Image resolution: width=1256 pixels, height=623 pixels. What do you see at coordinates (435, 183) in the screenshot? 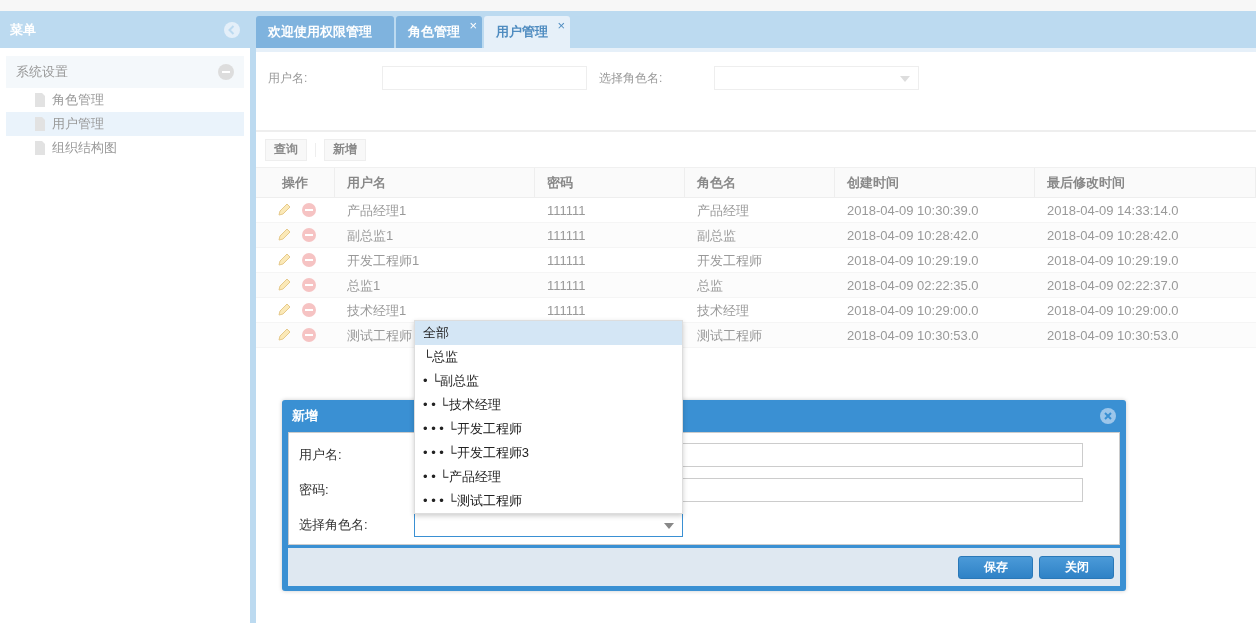
I see `column-header: 用户名` at bounding box center [435, 183].